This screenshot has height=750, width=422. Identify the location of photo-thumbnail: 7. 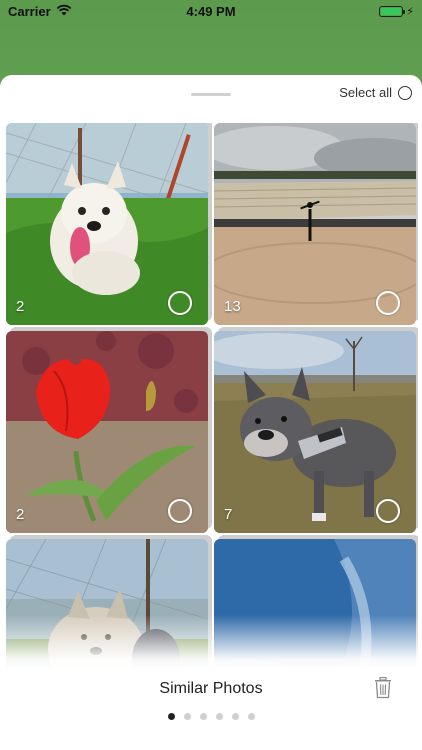
(315, 432).